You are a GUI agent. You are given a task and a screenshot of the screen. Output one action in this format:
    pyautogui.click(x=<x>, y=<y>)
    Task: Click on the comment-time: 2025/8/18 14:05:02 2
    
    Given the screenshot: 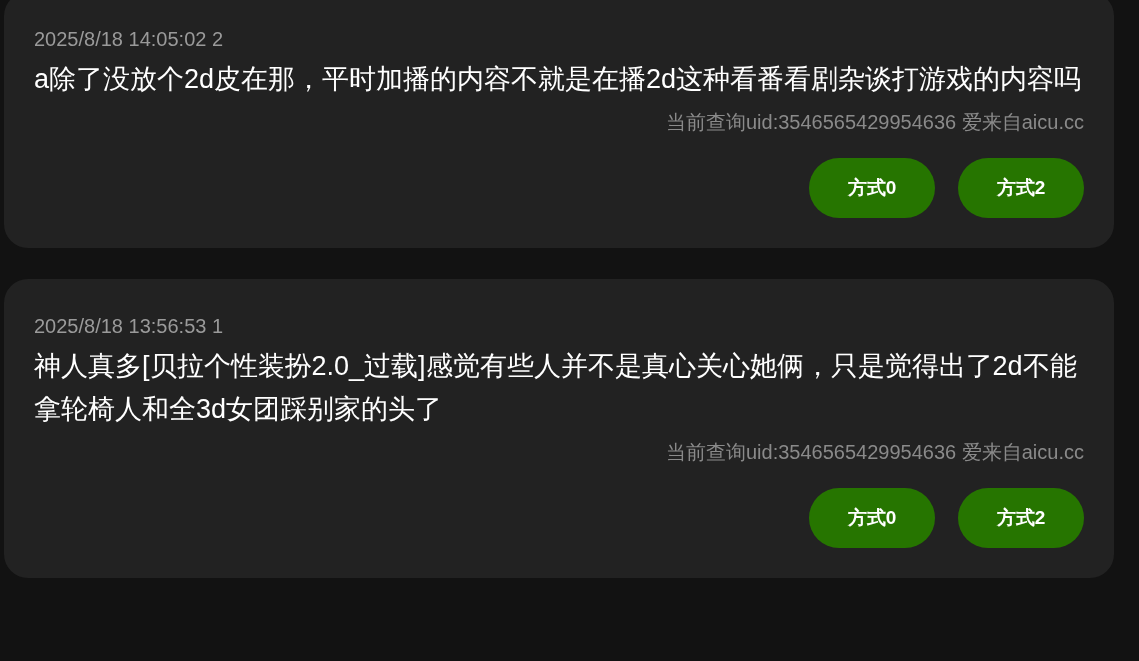 What is the action you would take?
    pyautogui.click(x=129, y=39)
    